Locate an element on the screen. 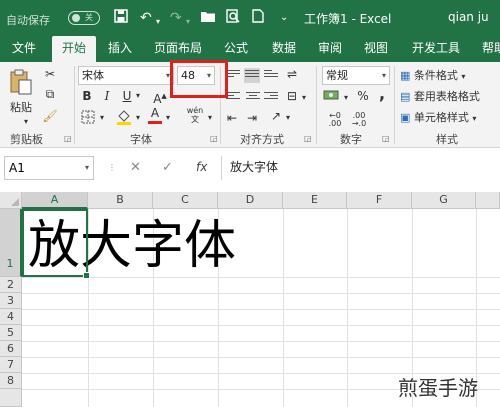  row-header-3: 3 is located at coordinates (11, 301).